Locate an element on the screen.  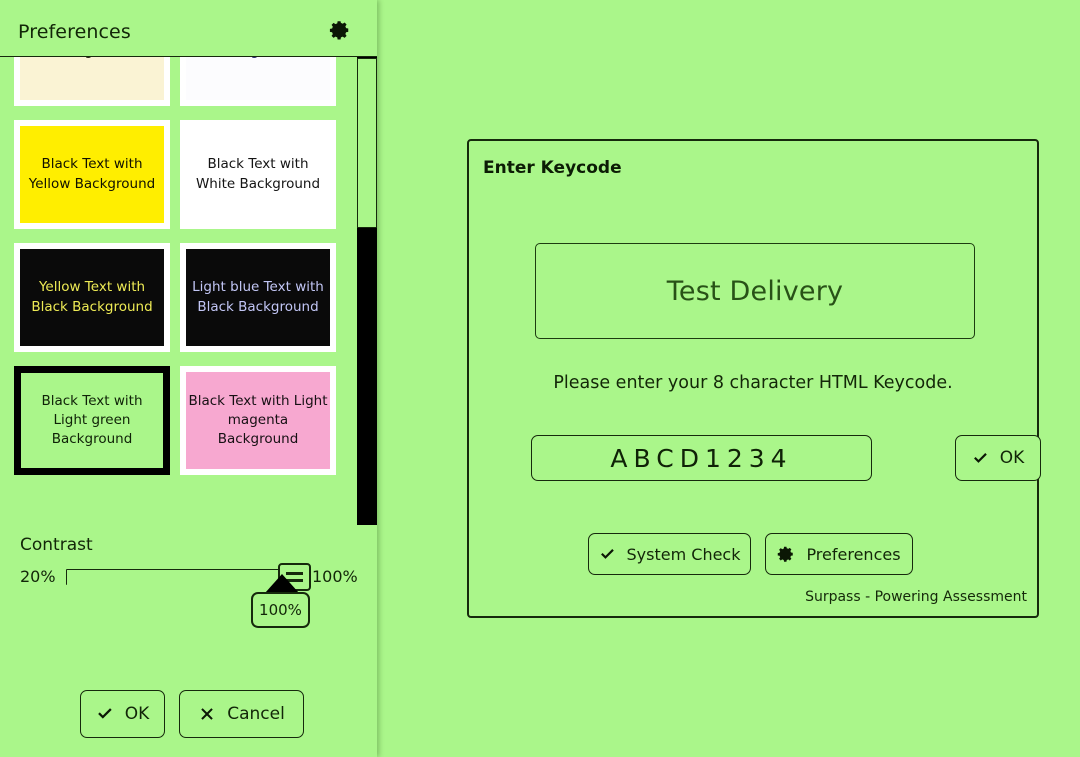
dialog-action-buttons: System Check Preferences is located at coordinates (750, 554).